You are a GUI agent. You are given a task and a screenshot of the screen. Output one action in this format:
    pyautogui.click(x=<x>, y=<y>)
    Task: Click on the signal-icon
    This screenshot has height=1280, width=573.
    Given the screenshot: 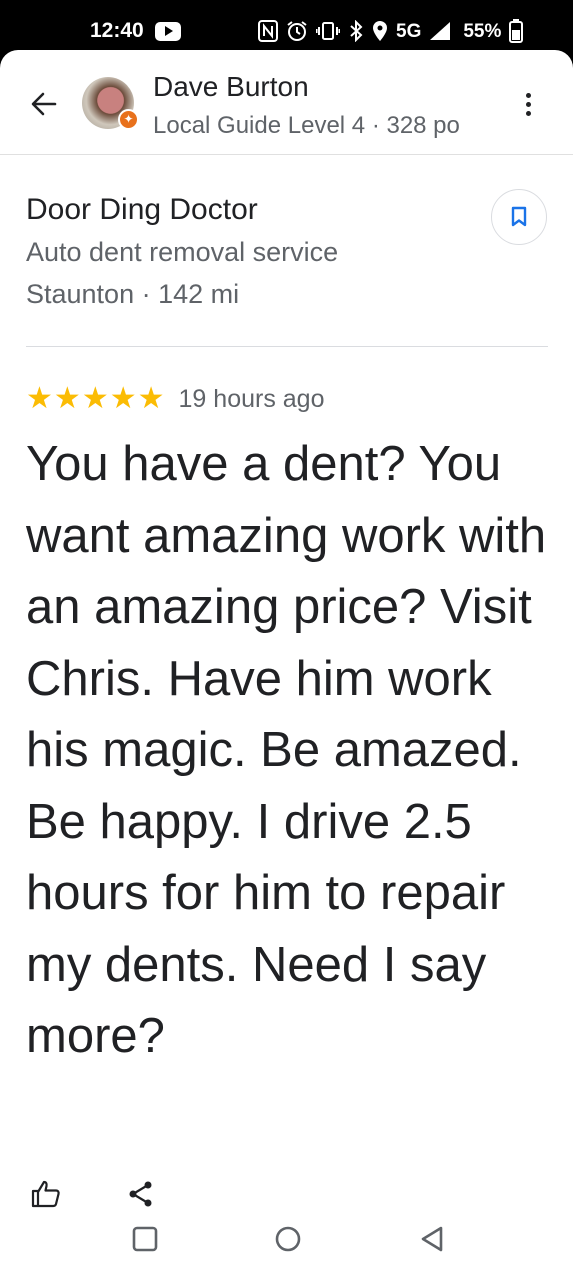 What is the action you would take?
    pyautogui.click(x=440, y=31)
    